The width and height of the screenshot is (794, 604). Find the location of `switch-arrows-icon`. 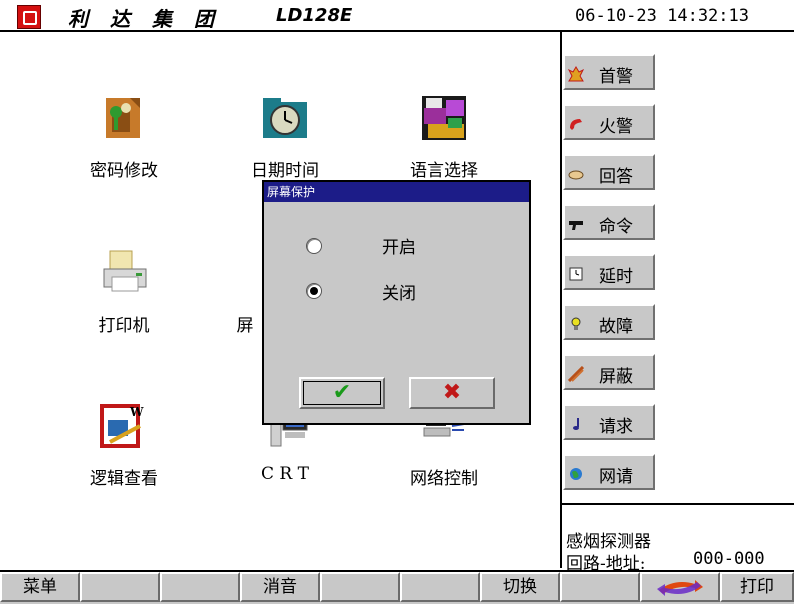

switch-arrows-icon is located at coordinates (680, 588).